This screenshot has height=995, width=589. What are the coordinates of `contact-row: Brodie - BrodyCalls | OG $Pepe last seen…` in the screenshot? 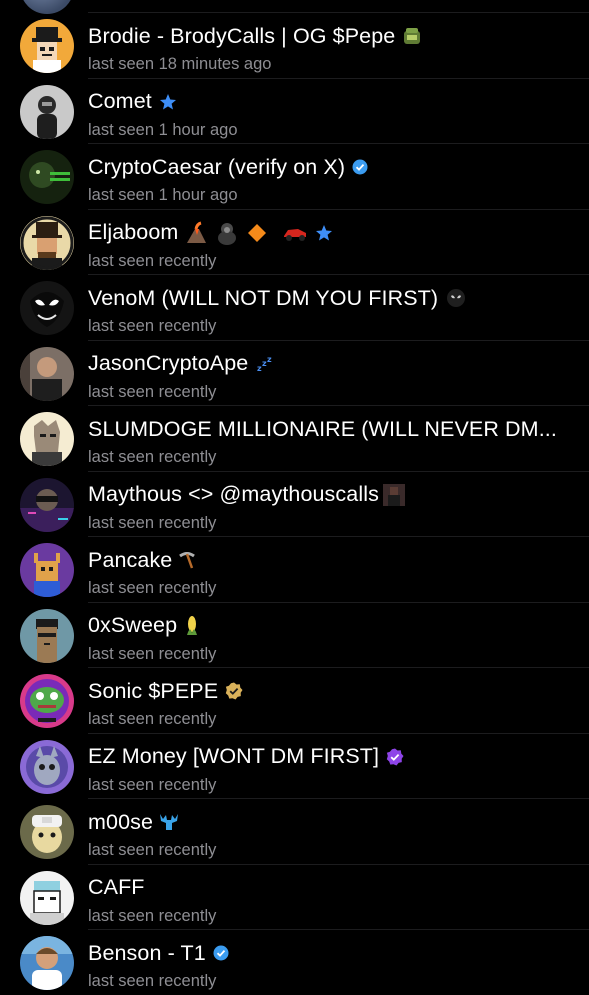 It's located at (294, 46).